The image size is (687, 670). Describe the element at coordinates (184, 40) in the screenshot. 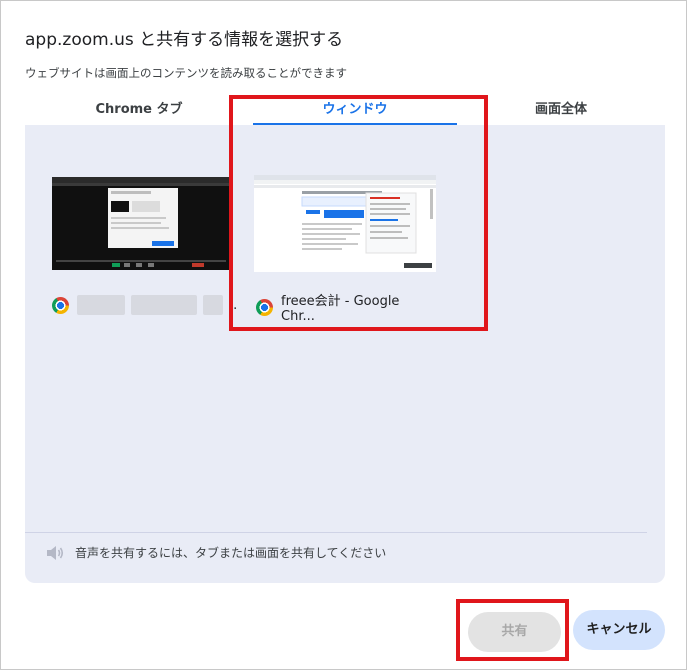

I see `dialog-title: app.zoom.us と共有する情報を選択する` at that location.